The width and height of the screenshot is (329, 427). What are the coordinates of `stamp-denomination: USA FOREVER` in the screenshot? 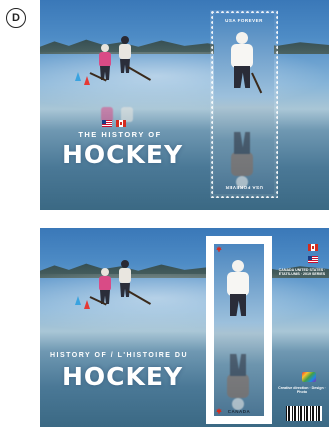 It's located at (244, 20).